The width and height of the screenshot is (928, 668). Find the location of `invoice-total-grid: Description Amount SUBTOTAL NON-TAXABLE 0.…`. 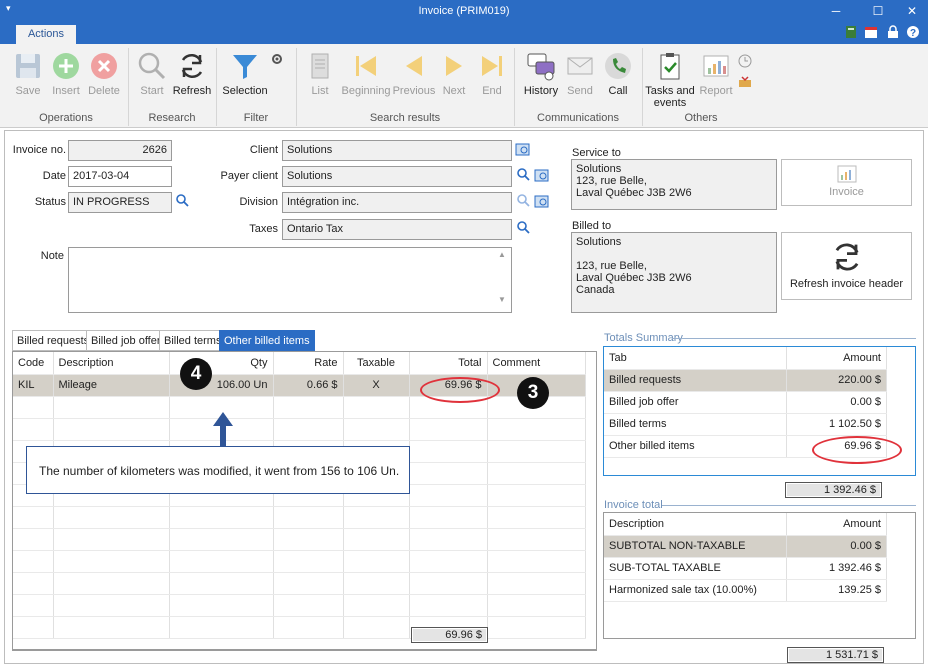

invoice-total-grid: Description Amount SUBTOTAL NON-TAXABLE 0.… is located at coordinates (759, 575).